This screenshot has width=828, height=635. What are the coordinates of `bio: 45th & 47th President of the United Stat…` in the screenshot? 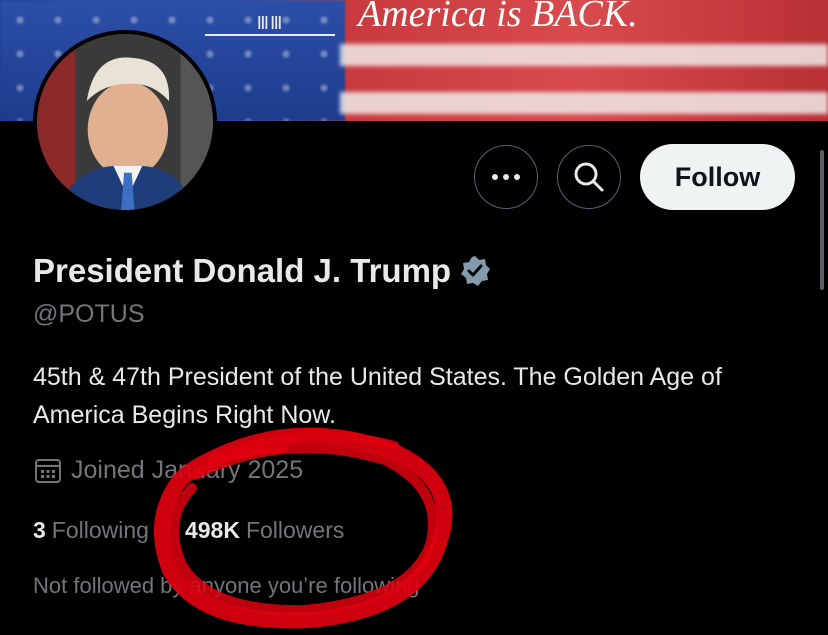 It's located at (377, 396).